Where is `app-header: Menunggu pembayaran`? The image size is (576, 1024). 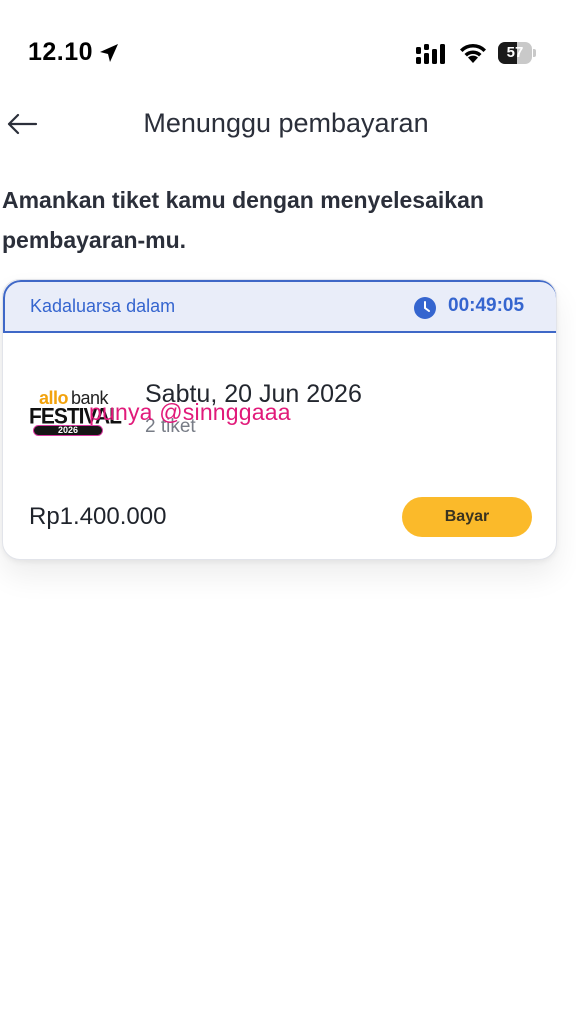 app-header: Menunggu pembayaran is located at coordinates (288, 125).